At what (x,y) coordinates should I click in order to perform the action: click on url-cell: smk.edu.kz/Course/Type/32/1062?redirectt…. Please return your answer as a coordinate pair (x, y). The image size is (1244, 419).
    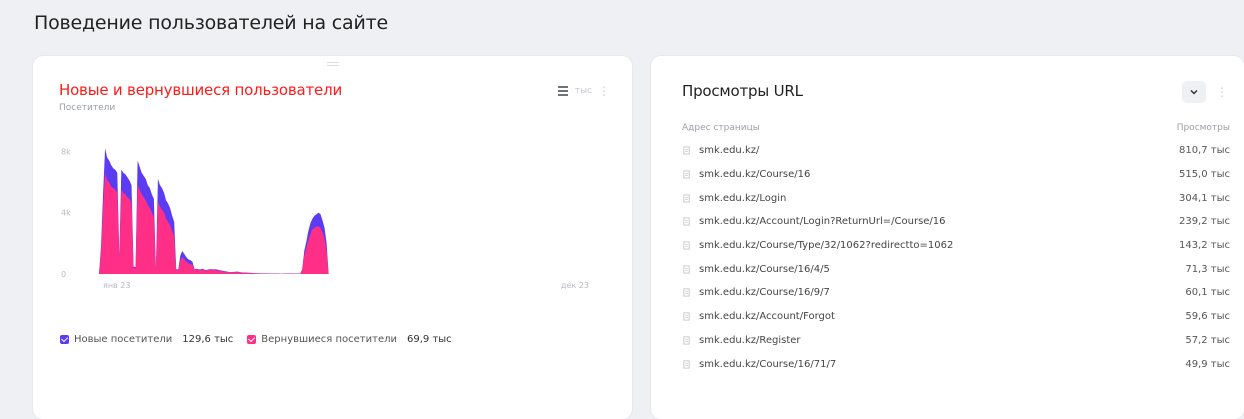
    Looking at the image, I should click on (817, 245).